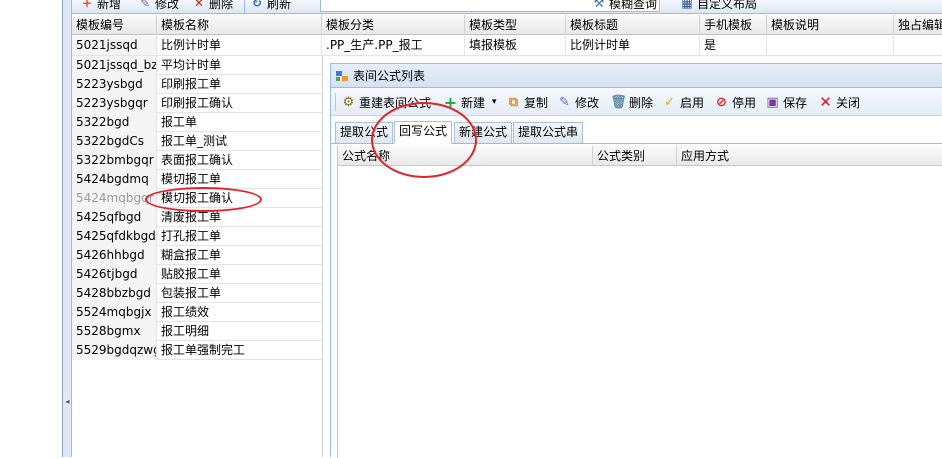 This screenshot has width=942, height=458. I want to click on column-header-code: 模板编号, so click(114, 25).